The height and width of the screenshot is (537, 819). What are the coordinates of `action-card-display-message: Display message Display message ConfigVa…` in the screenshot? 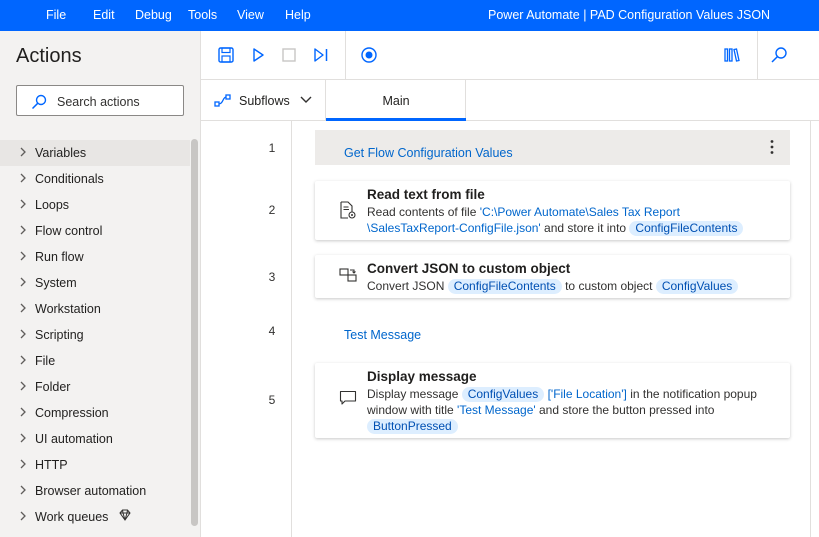 It's located at (552, 400).